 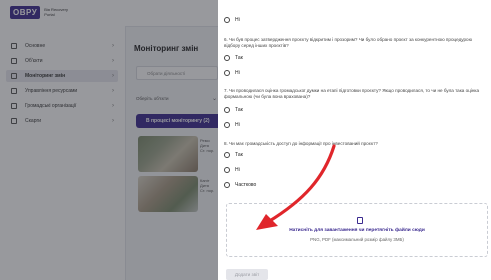 I want to click on arrow-annotation-icon, so click(x=296, y=187).